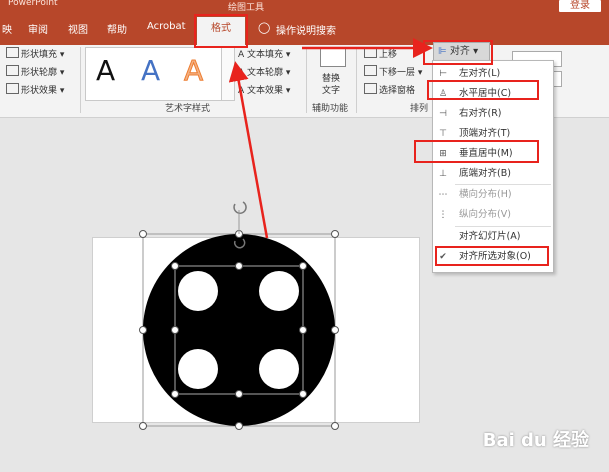  What do you see at coordinates (483, 90) in the screenshot?
I see `annotation-box-align-center` at bounding box center [483, 90].